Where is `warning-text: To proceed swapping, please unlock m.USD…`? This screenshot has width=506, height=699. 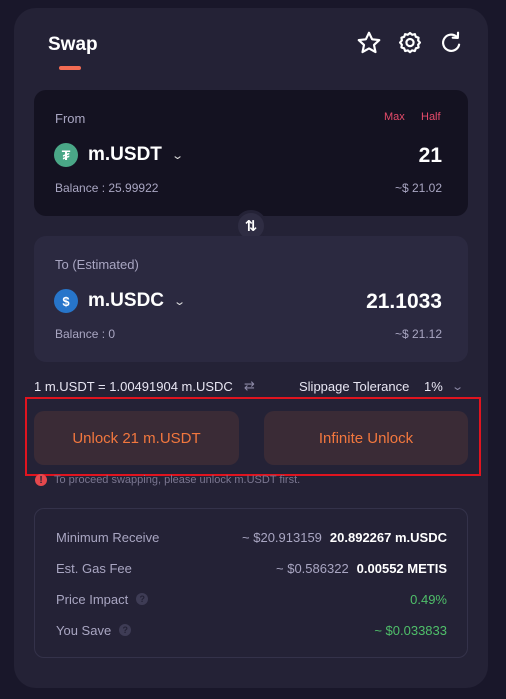 warning-text: To proceed swapping, please unlock m.USD… is located at coordinates (177, 480).